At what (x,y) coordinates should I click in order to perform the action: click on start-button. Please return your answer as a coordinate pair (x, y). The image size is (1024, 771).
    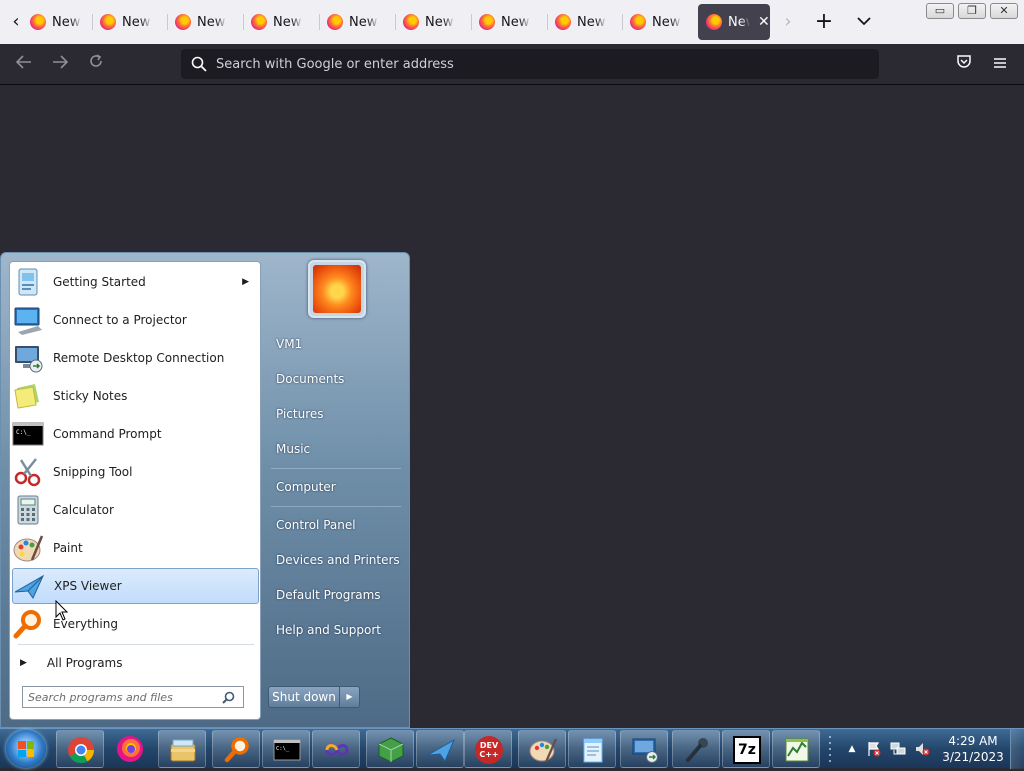
    Looking at the image, I should click on (26, 749).